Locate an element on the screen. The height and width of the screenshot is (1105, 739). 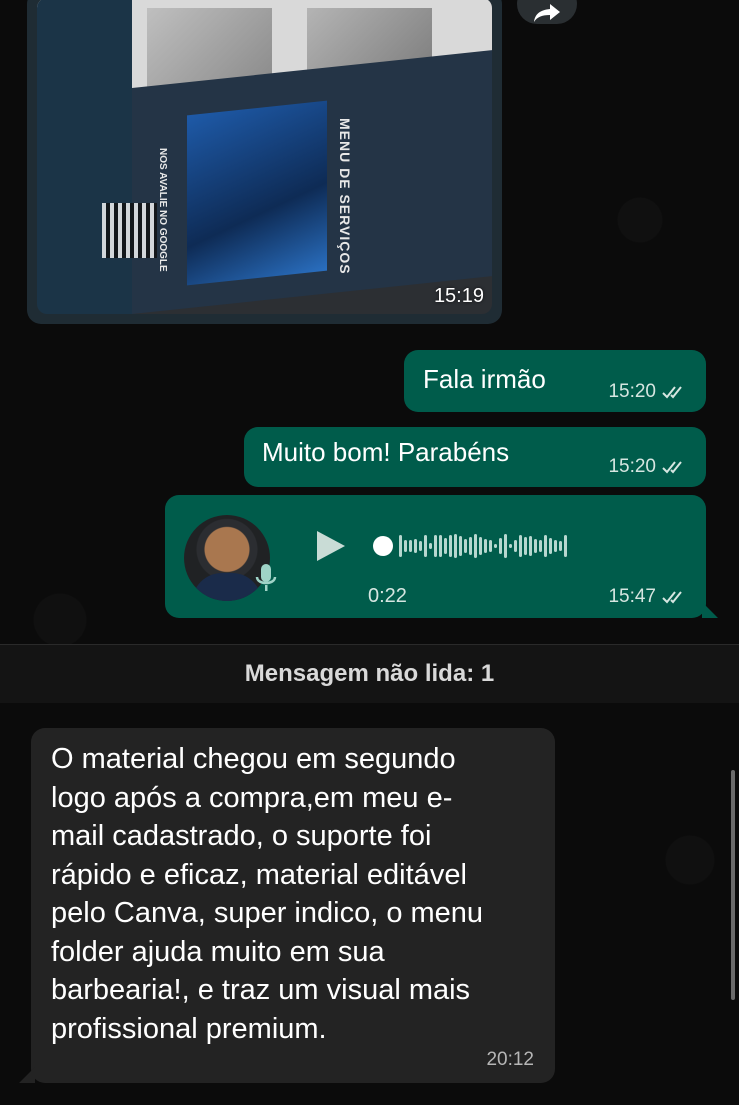
message-line: barbearia!, e traz um visual mais is located at coordinates (261, 990).